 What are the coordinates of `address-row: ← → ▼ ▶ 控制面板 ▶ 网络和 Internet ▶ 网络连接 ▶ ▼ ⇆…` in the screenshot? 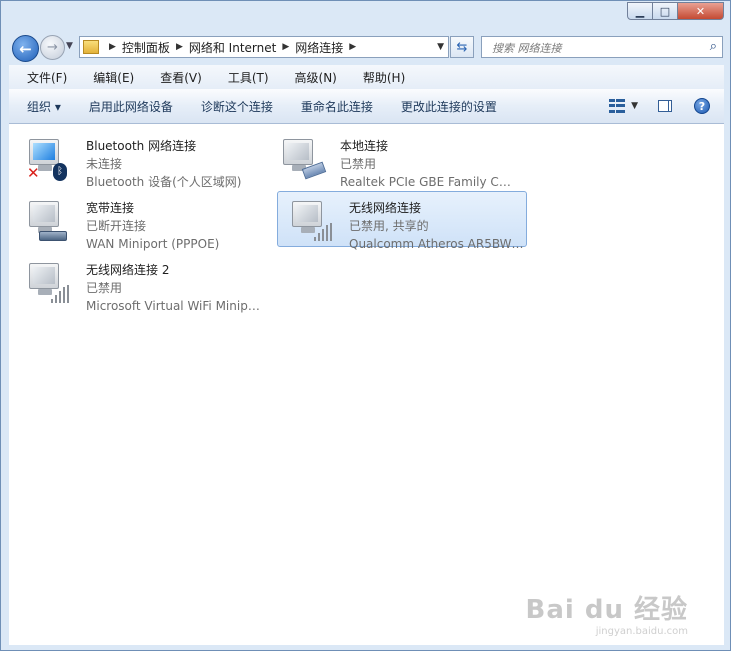 It's located at (366, 47).